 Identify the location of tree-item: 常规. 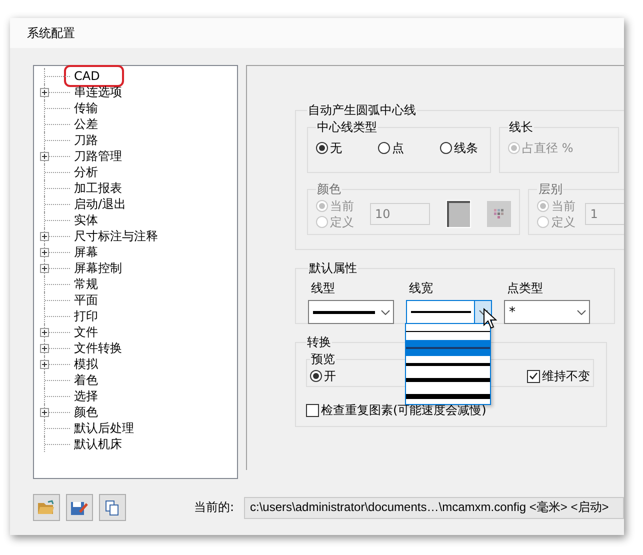
(86, 284).